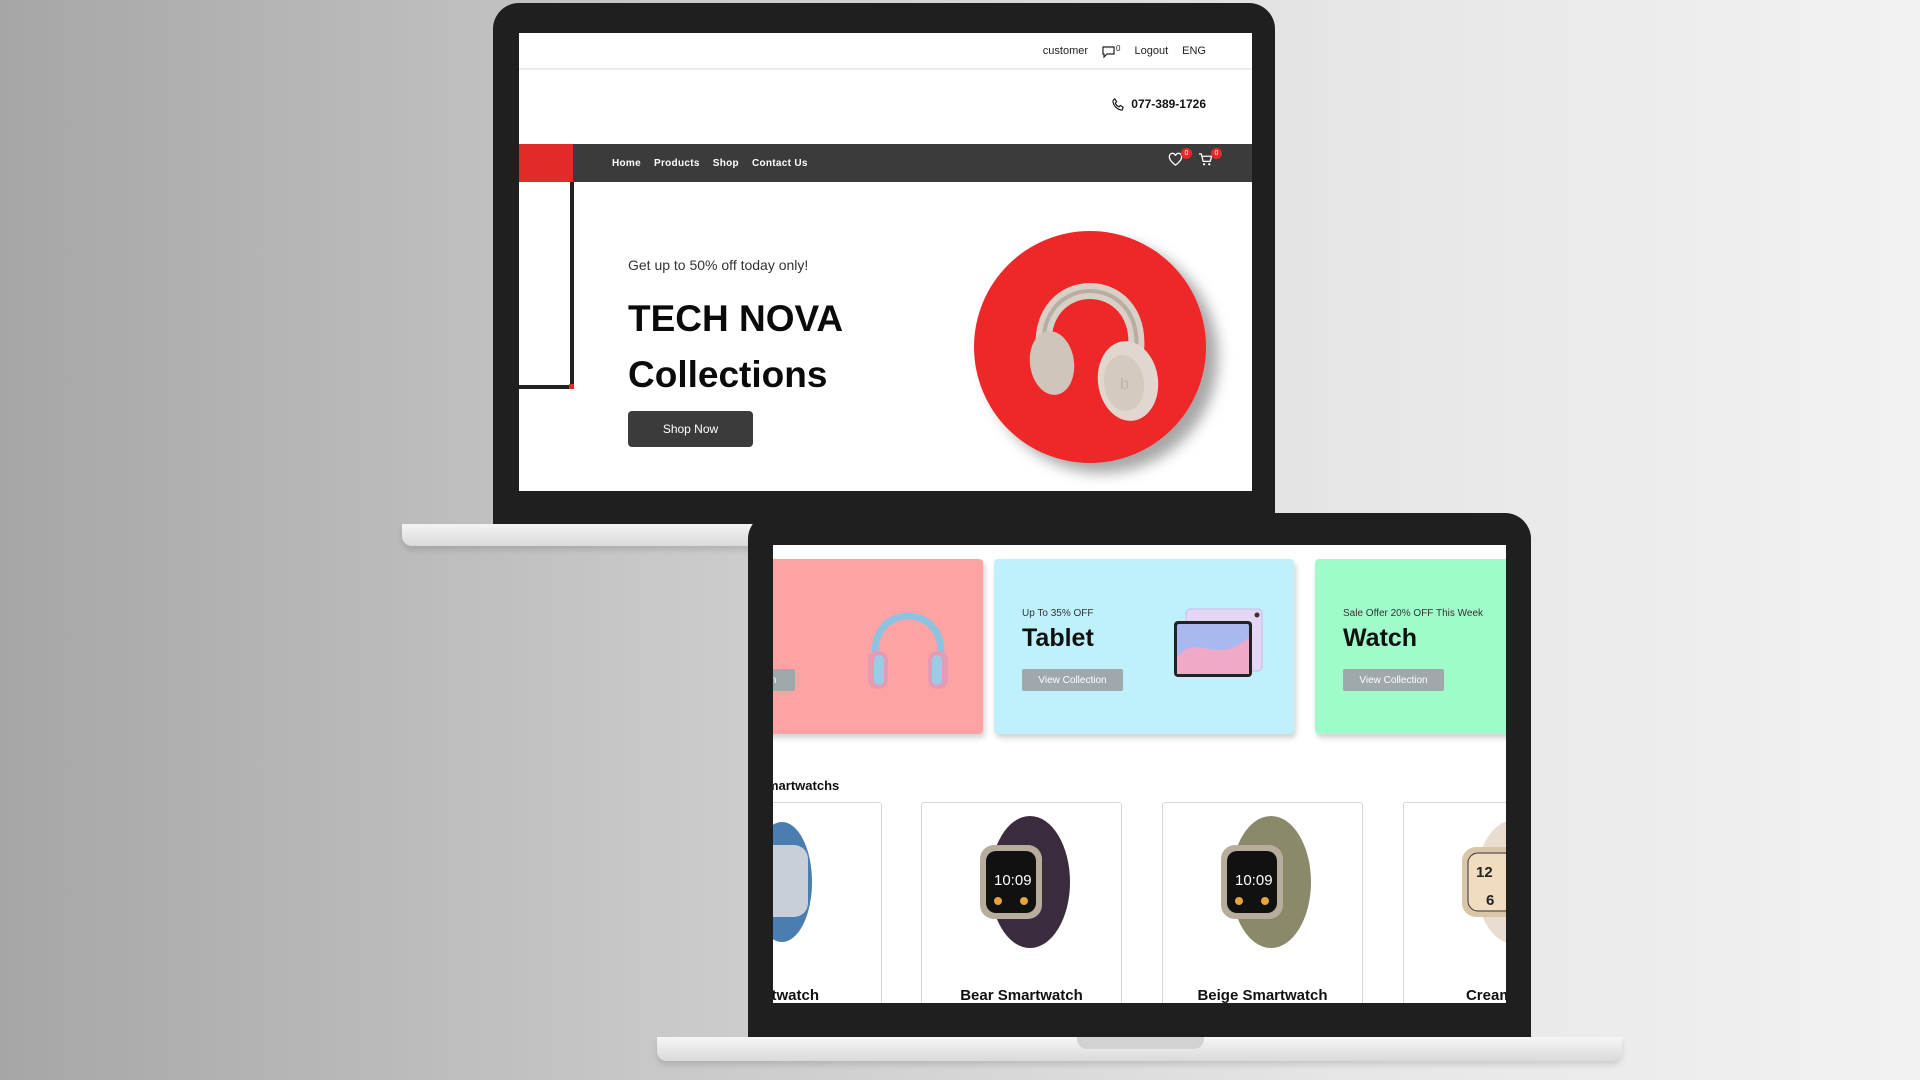 The width and height of the screenshot is (1920, 1080). What do you see at coordinates (1195, 158) in the screenshot?
I see `nav-icons: 0 0` at bounding box center [1195, 158].